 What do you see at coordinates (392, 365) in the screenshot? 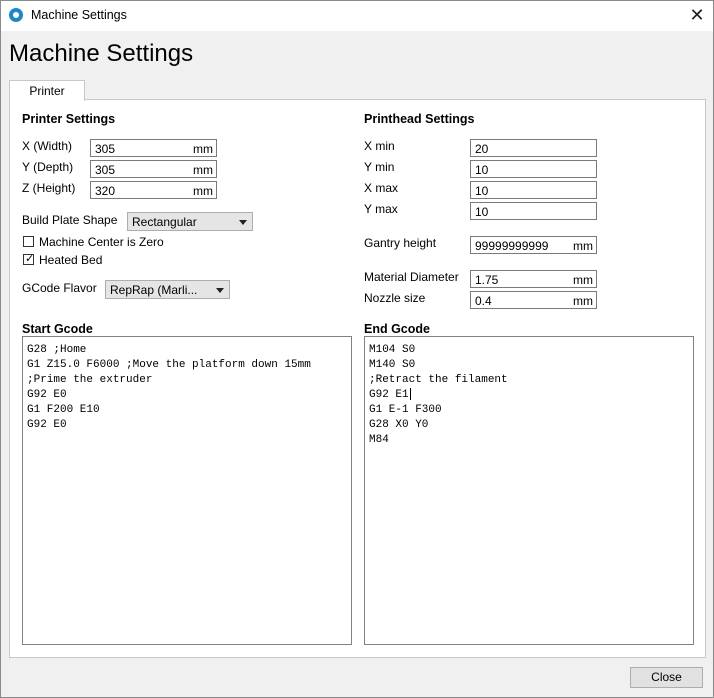
I see `gcode-line: M140 S0` at bounding box center [392, 365].